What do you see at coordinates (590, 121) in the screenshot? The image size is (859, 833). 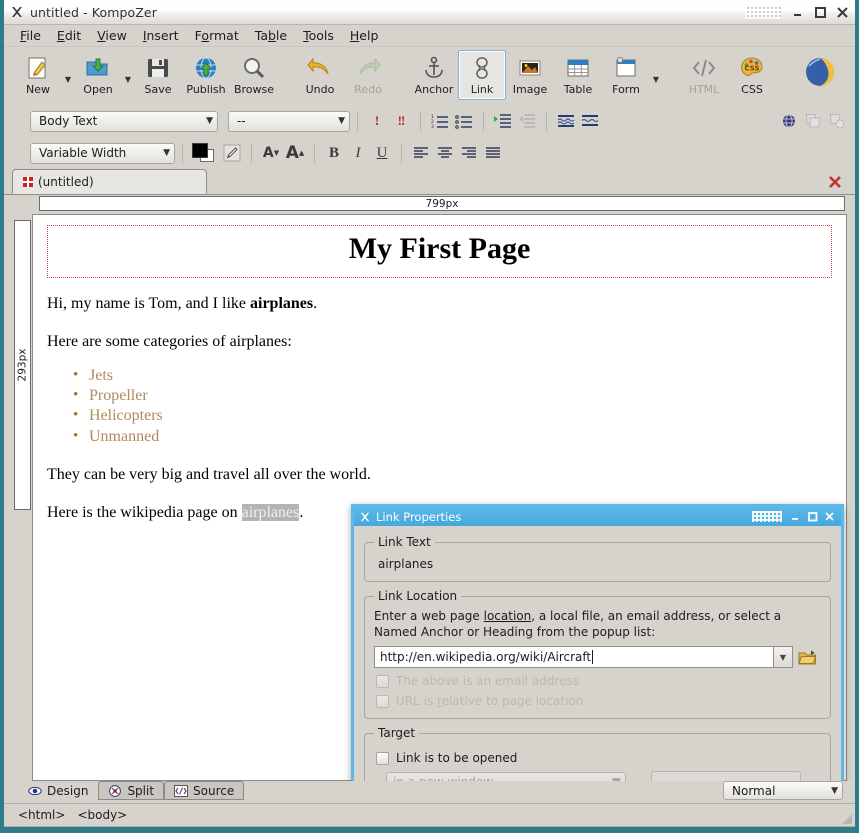 I see `line-break-icon` at bounding box center [590, 121].